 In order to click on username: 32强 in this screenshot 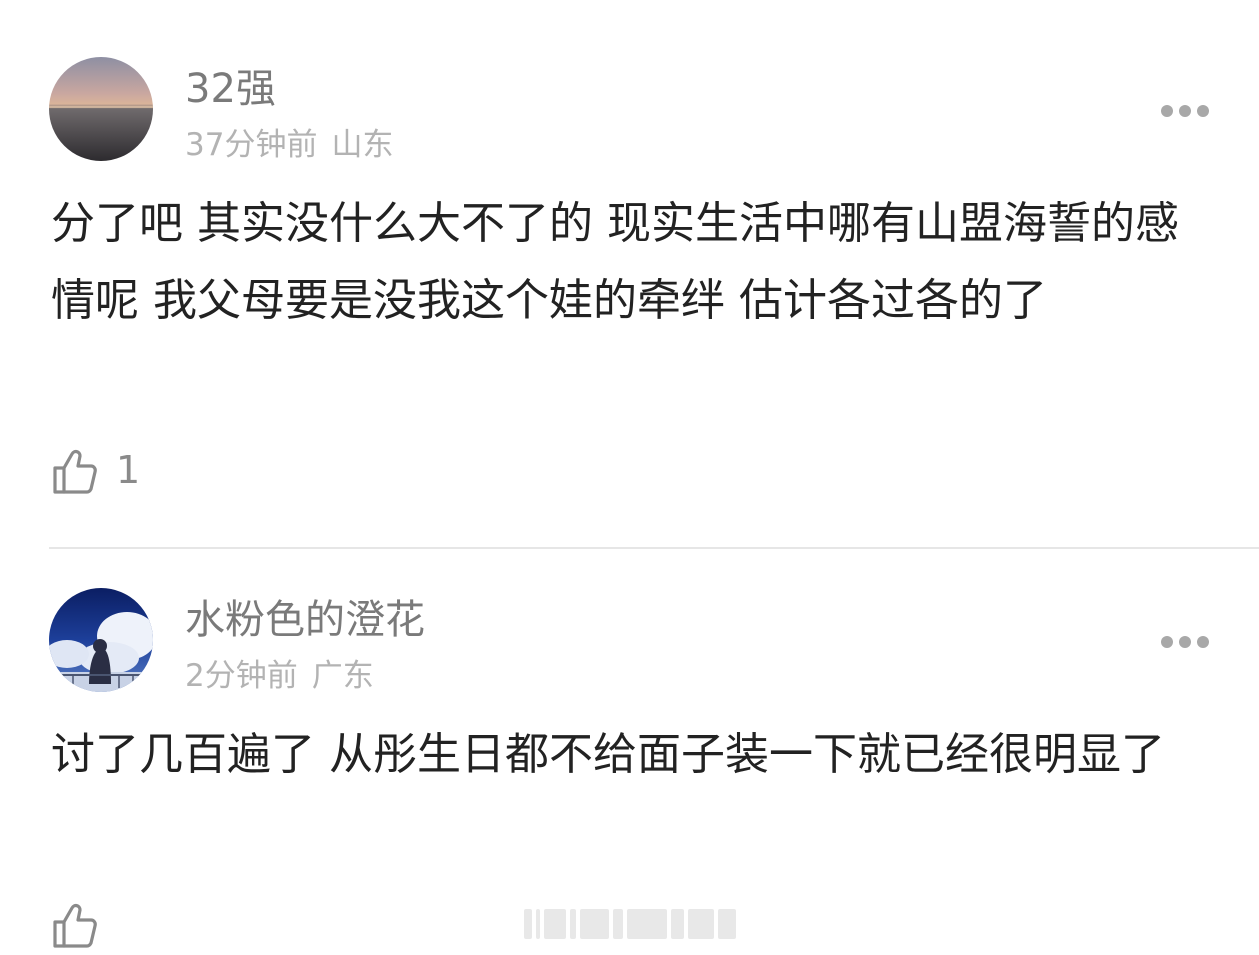, I will do `click(230, 89)`.